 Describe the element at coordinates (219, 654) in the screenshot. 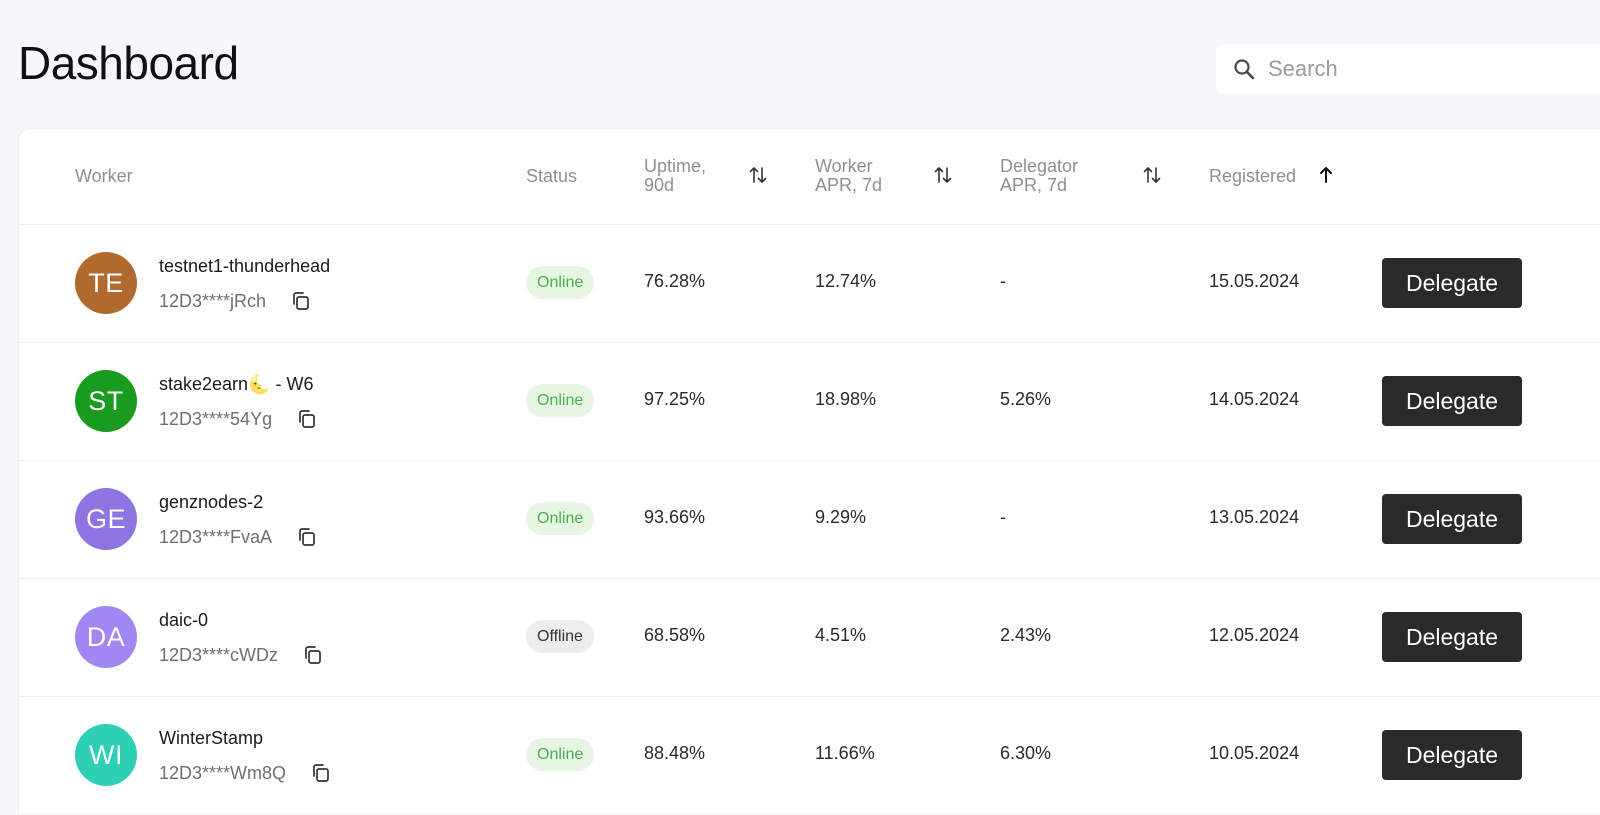

I see `peer-id-text: 12D3****cWDz` at that location.